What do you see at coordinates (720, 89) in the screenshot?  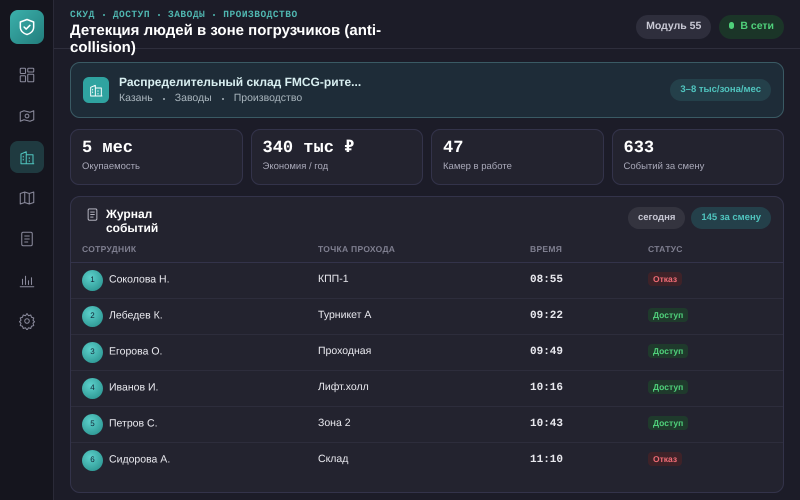 I see `price-label: 3–8 тыс/зона/мес` at bounding box center [720, 89].